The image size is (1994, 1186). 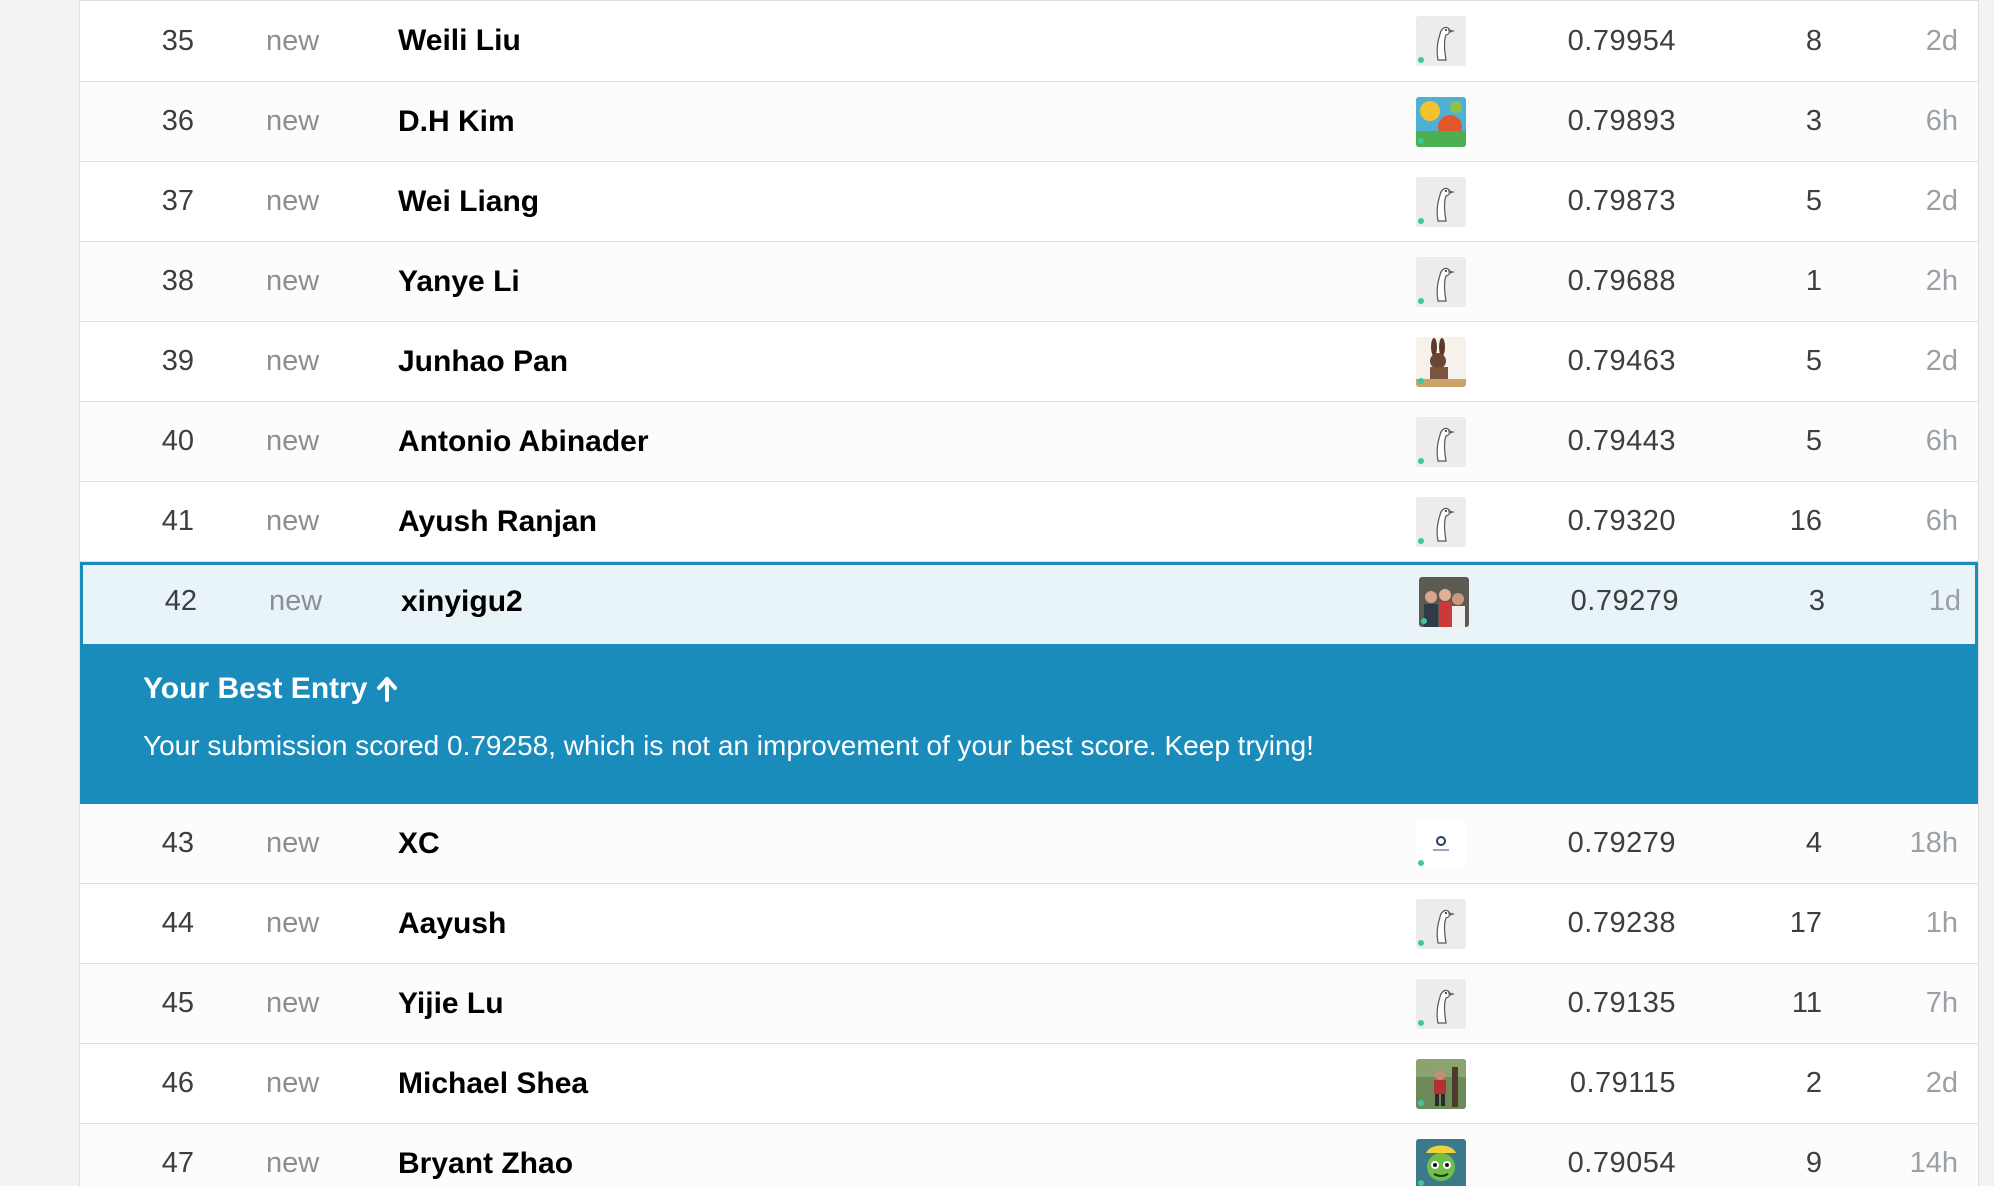 What do you see at coordinates (452, 923) in the screenshot?
I see `team-name: Aayush` at bounding box center [452, 923].